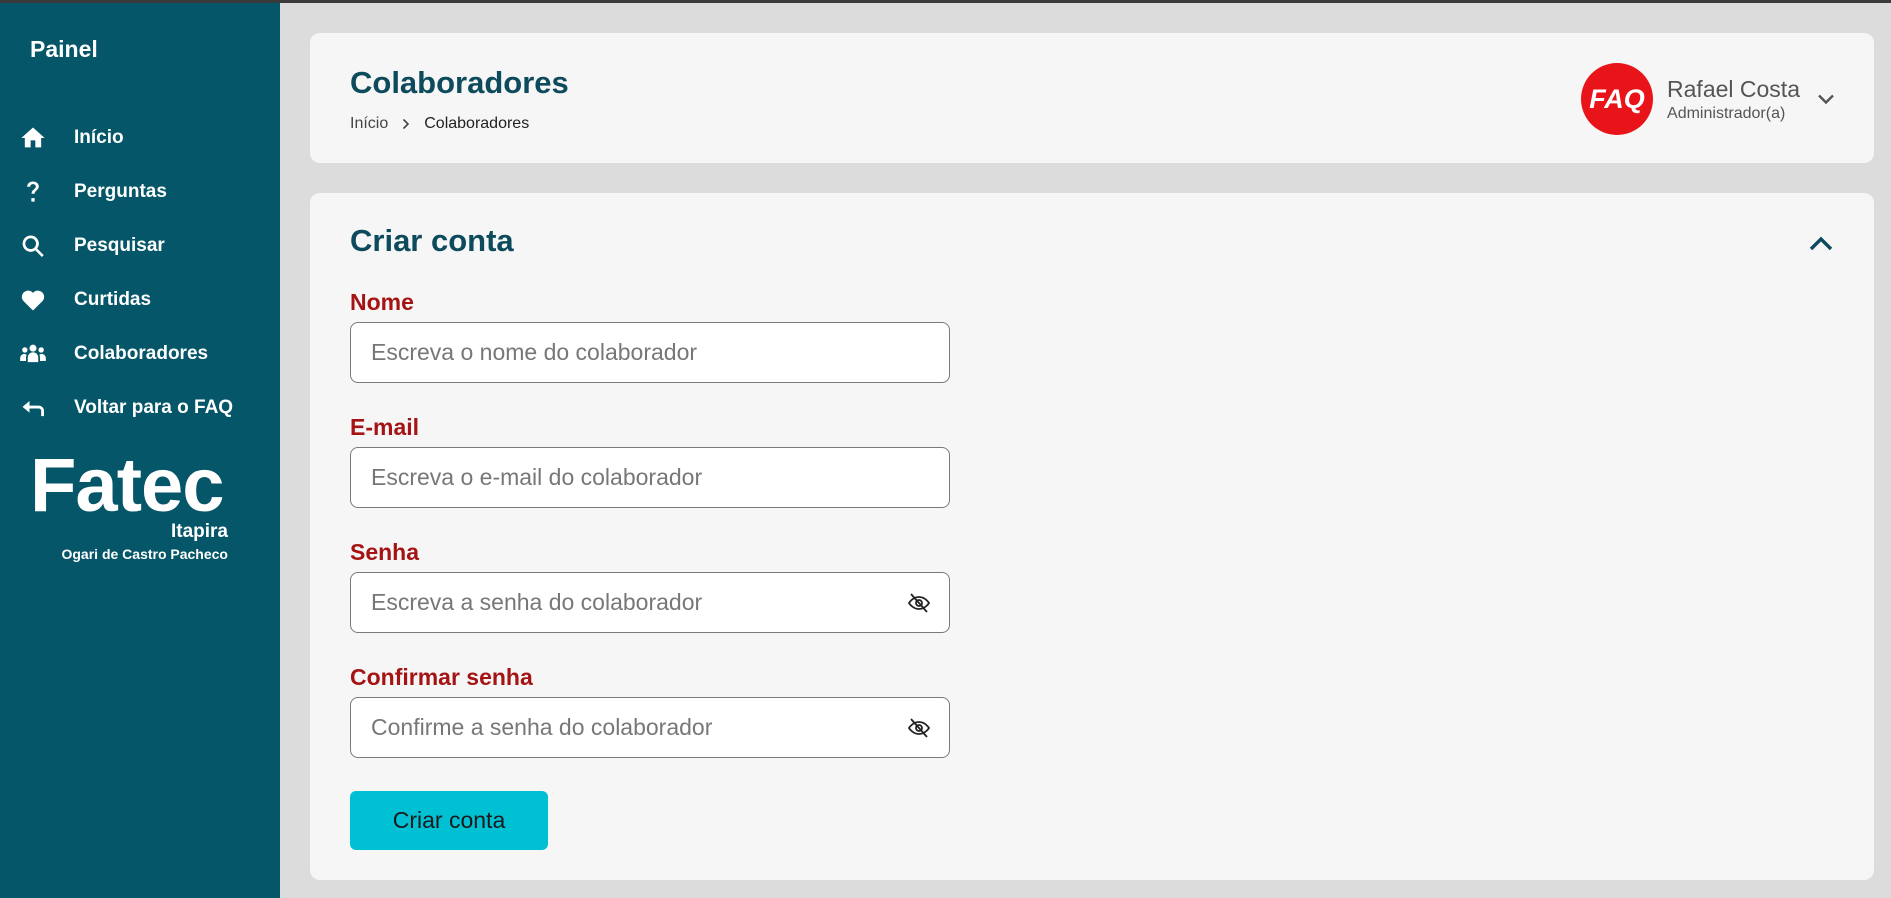  I want to click on back-arrow-icon, so click(33, 408).